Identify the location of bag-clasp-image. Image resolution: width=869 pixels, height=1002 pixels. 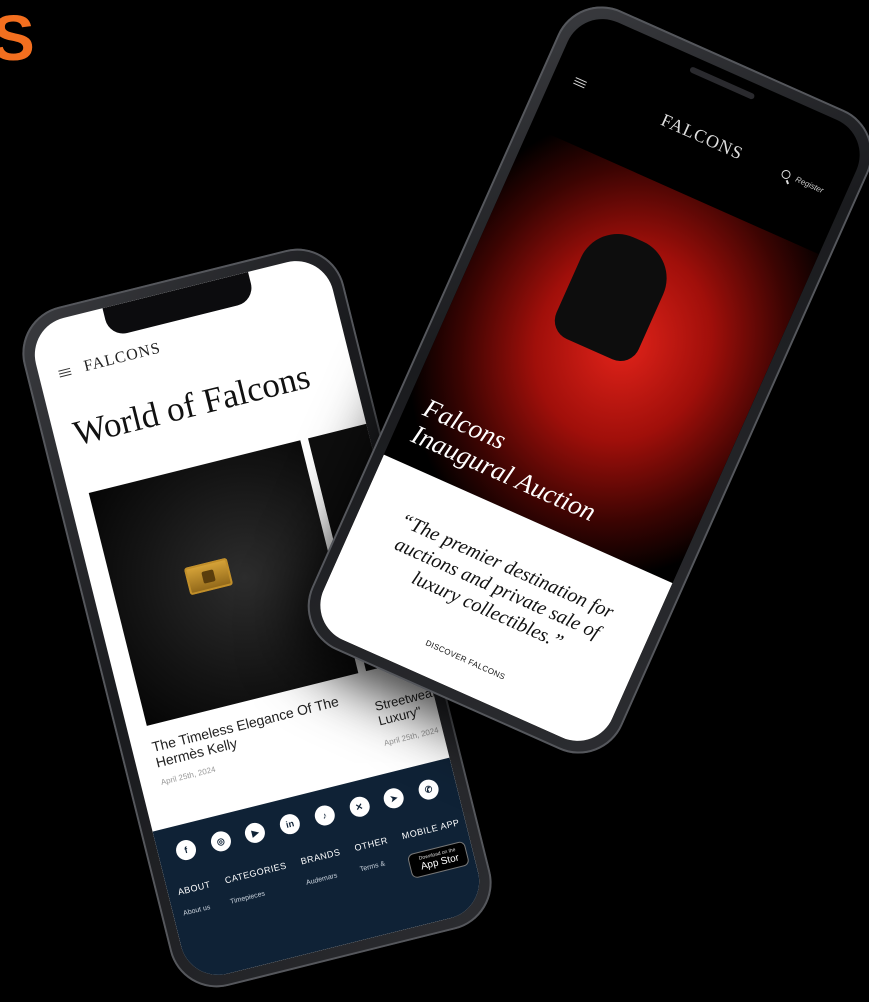
(208, 576).